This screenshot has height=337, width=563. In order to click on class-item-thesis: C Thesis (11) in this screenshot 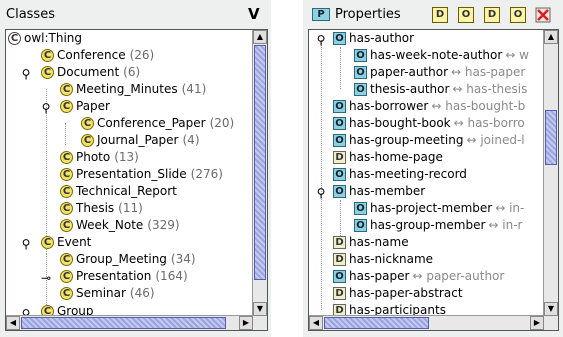, I will do `click(101, 208)`.